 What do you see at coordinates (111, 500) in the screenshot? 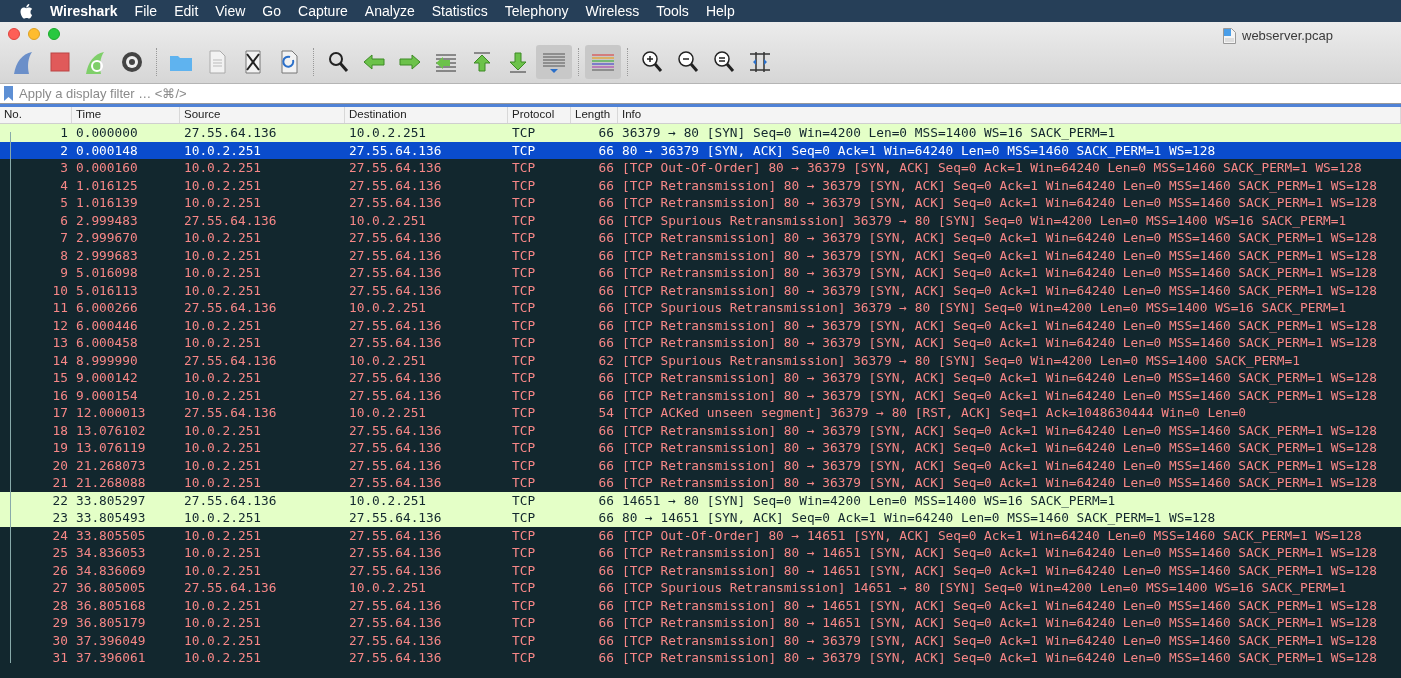
I see `table-cell: 33.805297` at bounding box center [111, 500].